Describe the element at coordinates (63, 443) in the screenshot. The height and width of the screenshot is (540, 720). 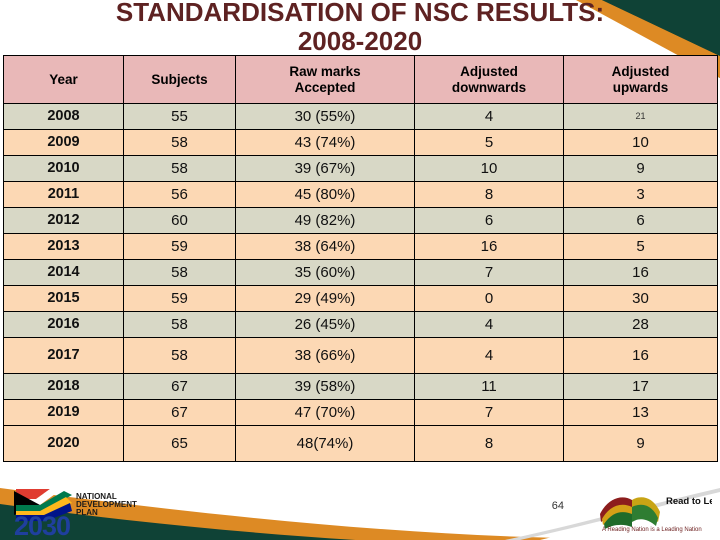
I see `cell-year: 2020` at that location.